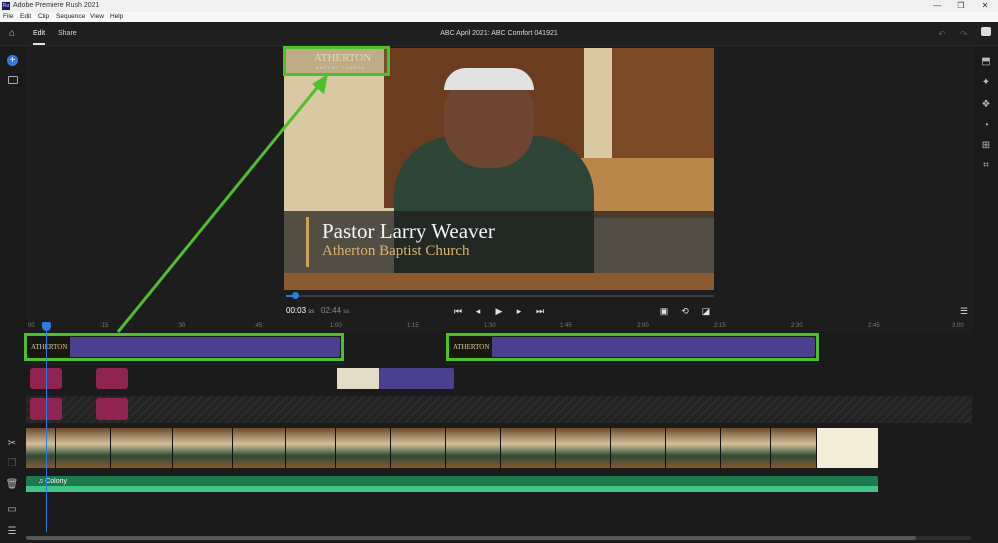  What do you see at coordinates (540, 311) in the screenshot?
I see `go-to-end-icon: ⏭` at bounding box center [540, 311].